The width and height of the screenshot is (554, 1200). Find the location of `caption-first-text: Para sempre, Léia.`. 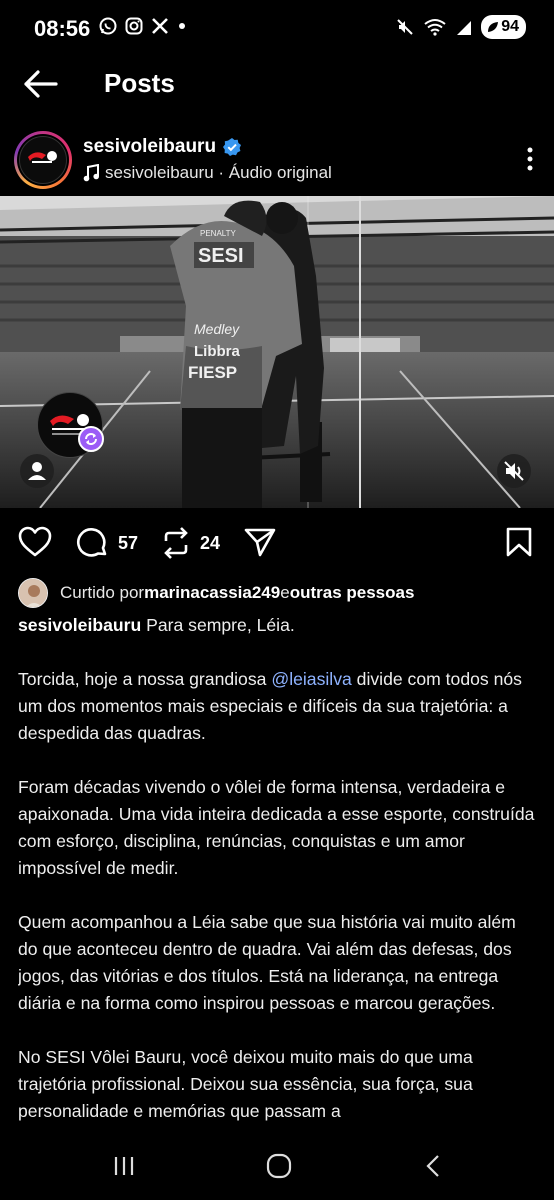

caption-first-text: Para sempre, Léia. is located at coordinates (218, 625).